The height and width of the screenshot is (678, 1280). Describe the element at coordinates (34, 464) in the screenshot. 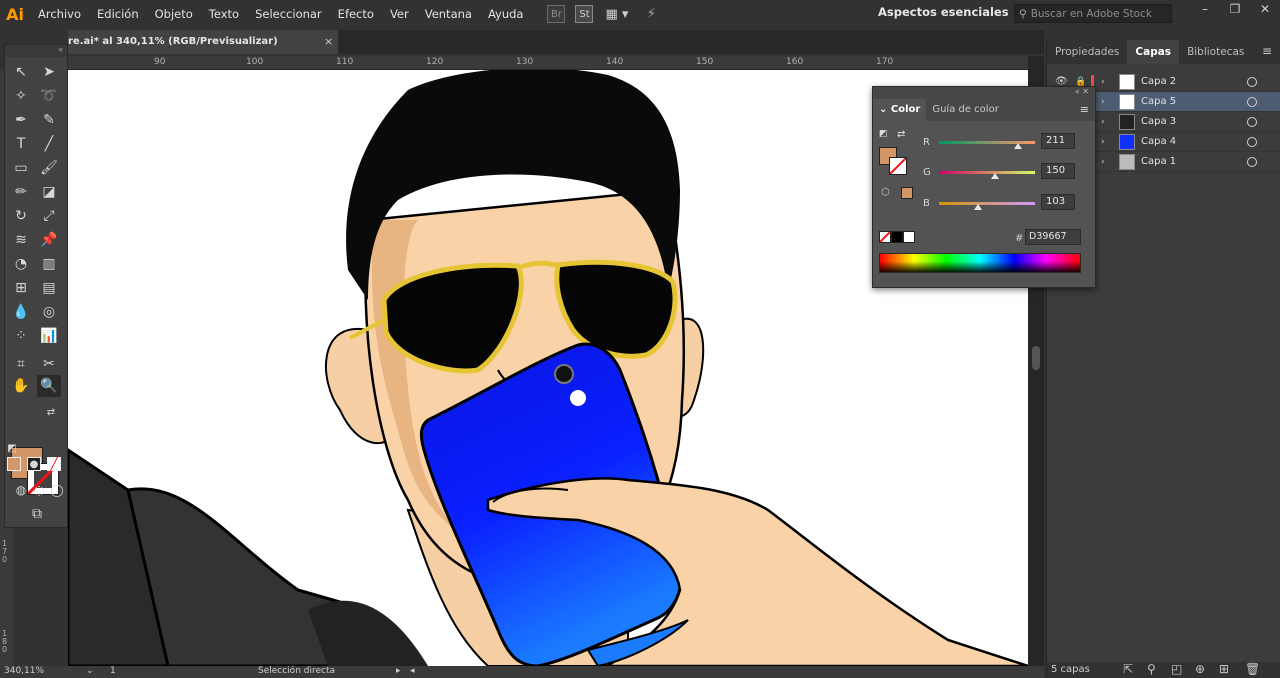

I see `gradient-mode-icon: ●` at that location.